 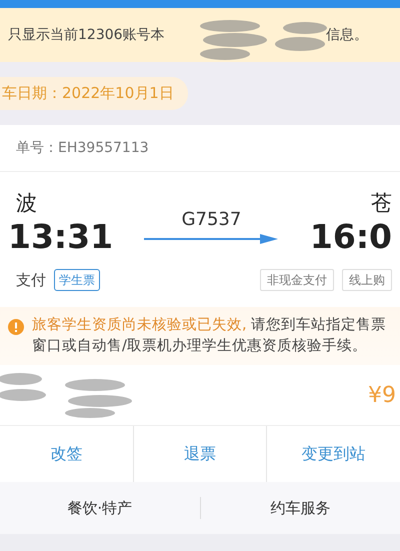 What do you see at coordinates (77, 279) in the screenshot?
I see `ticket-type-tag: 学生票` at bounding box center [77, 279].